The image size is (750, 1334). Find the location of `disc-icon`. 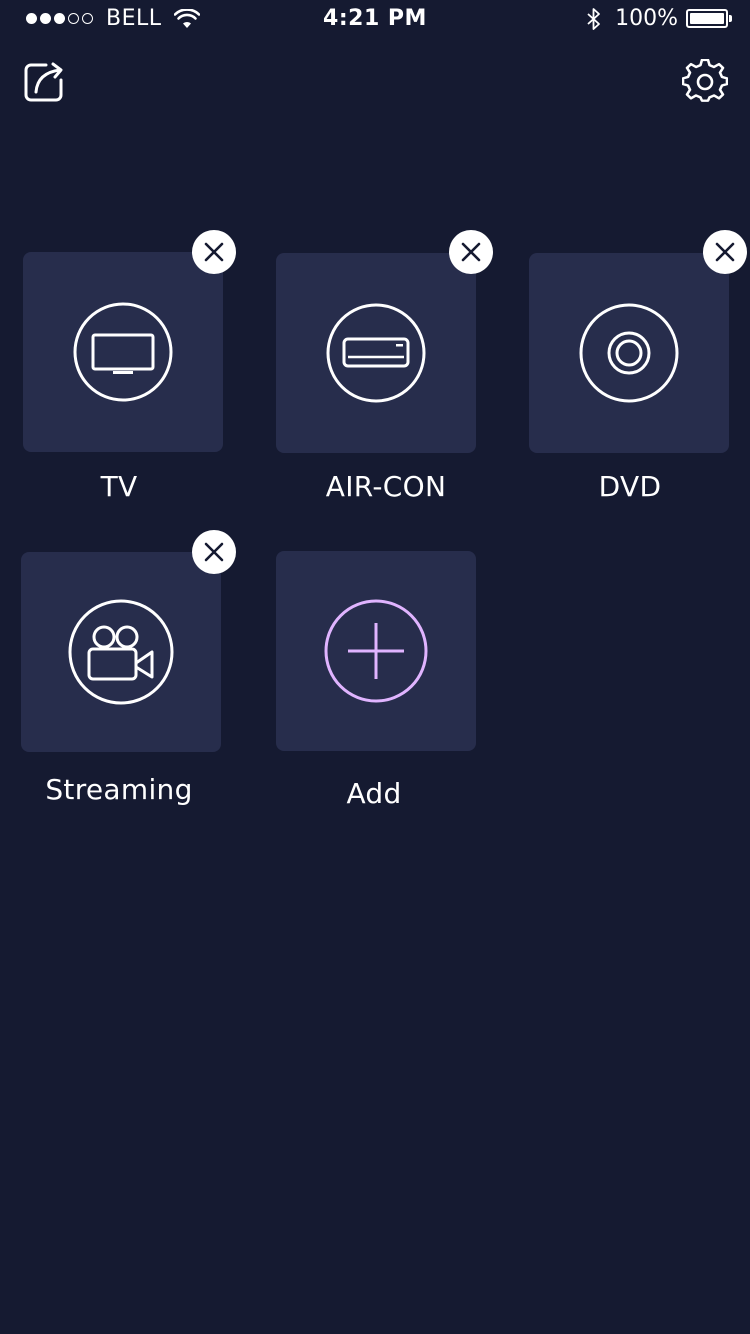

disc-icon is located at coordinates (629, 353).